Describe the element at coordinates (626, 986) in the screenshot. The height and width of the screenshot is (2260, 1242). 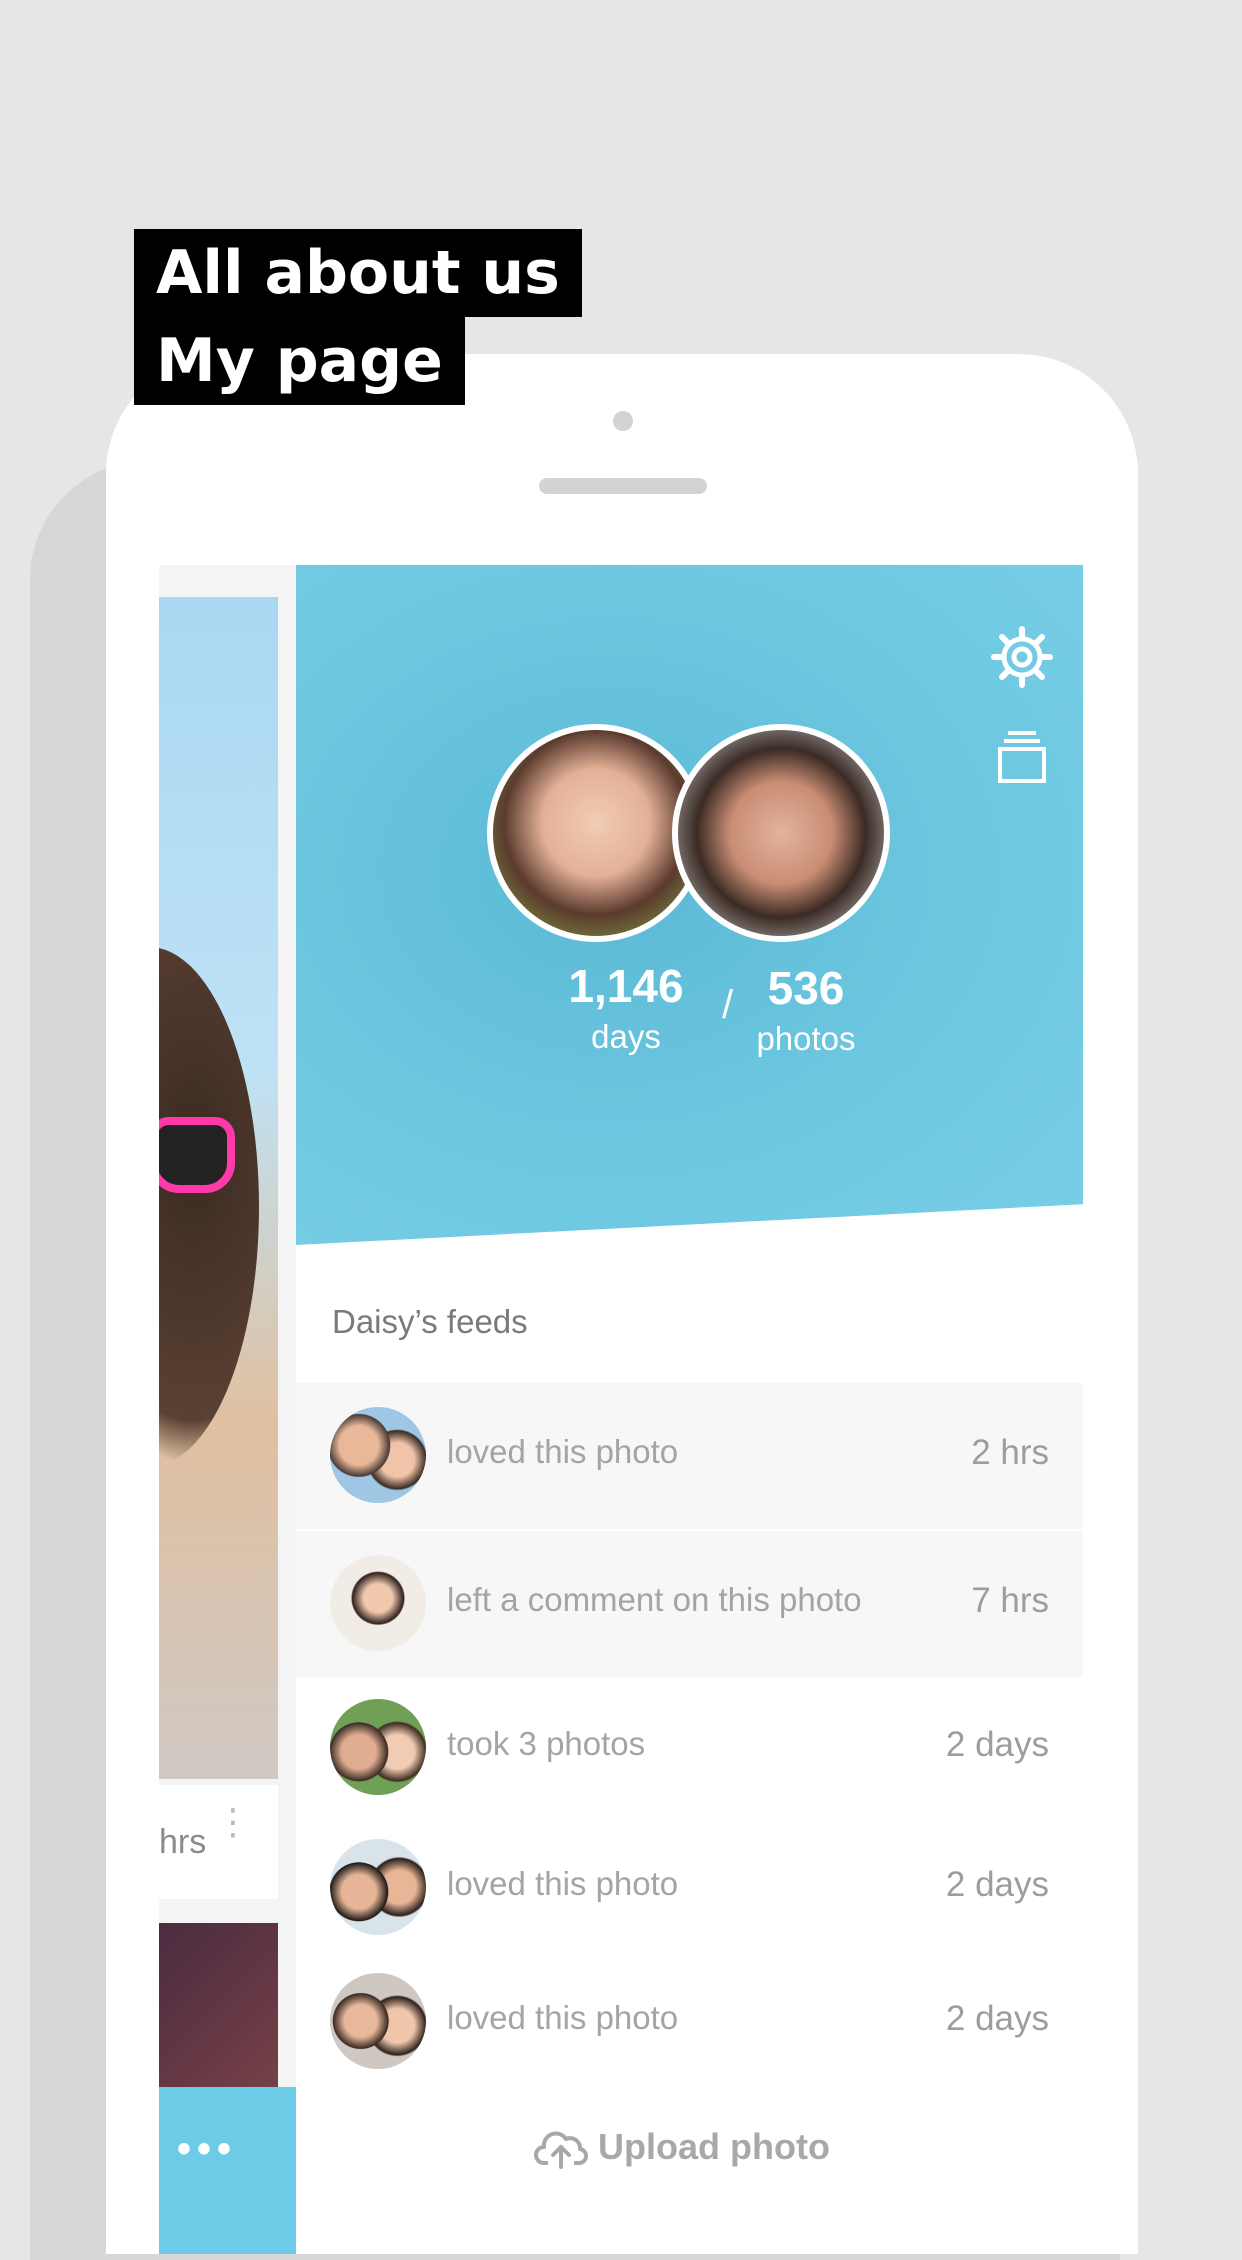
I see `days-count: 1,146` at that location.